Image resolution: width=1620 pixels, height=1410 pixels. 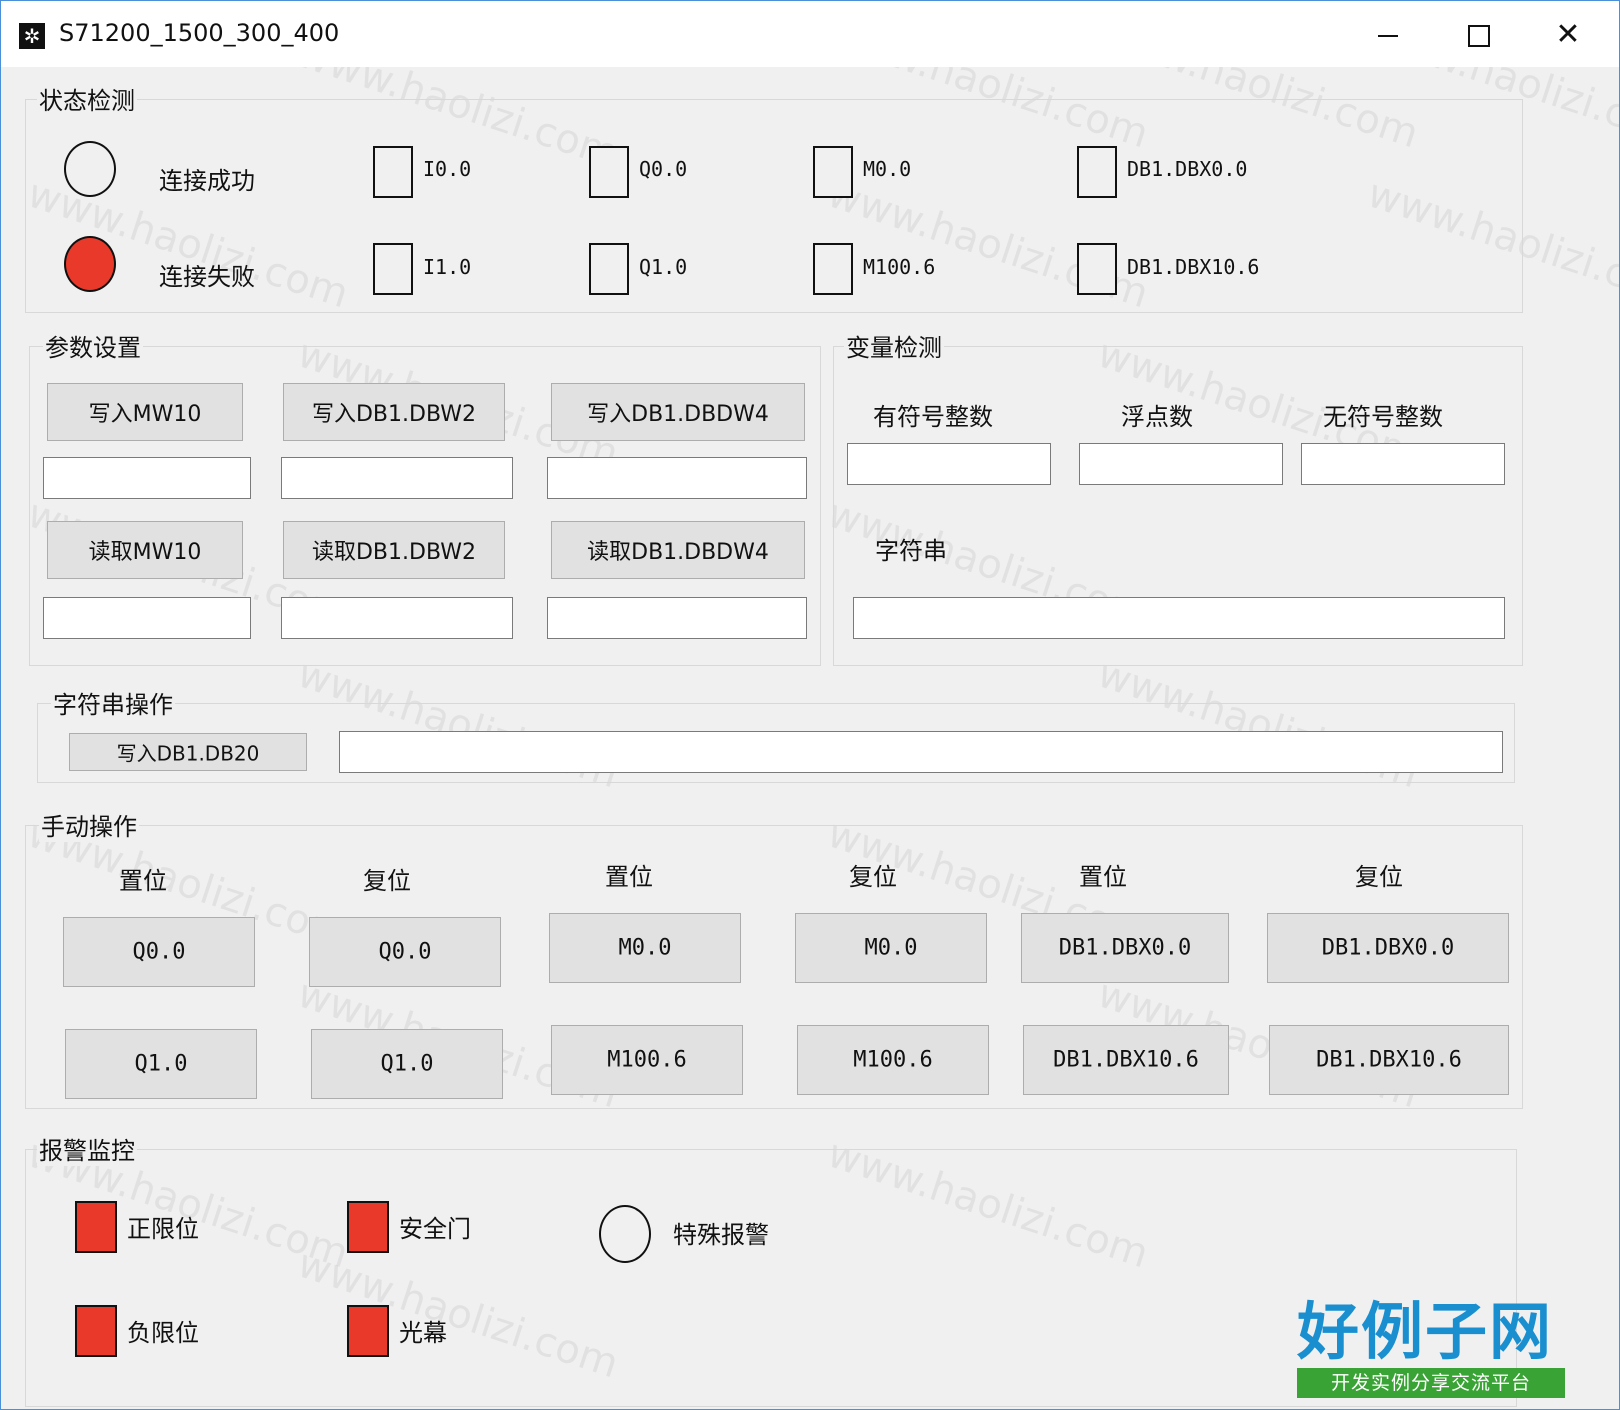 I want to click on float-label: 浮点数, so click(x=1157, y=417).